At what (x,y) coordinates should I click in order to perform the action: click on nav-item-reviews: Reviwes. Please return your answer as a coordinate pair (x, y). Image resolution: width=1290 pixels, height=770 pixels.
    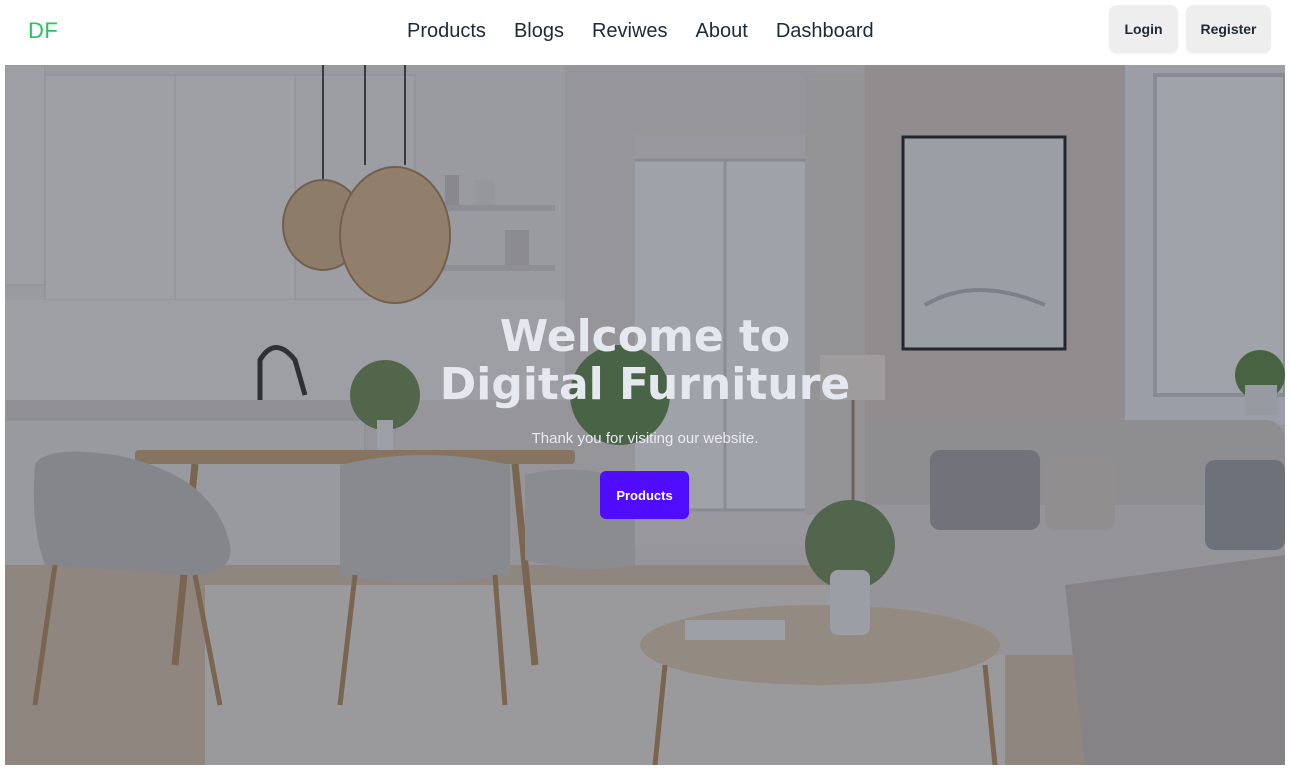
    Looking at the image, I should click on (630, 31).